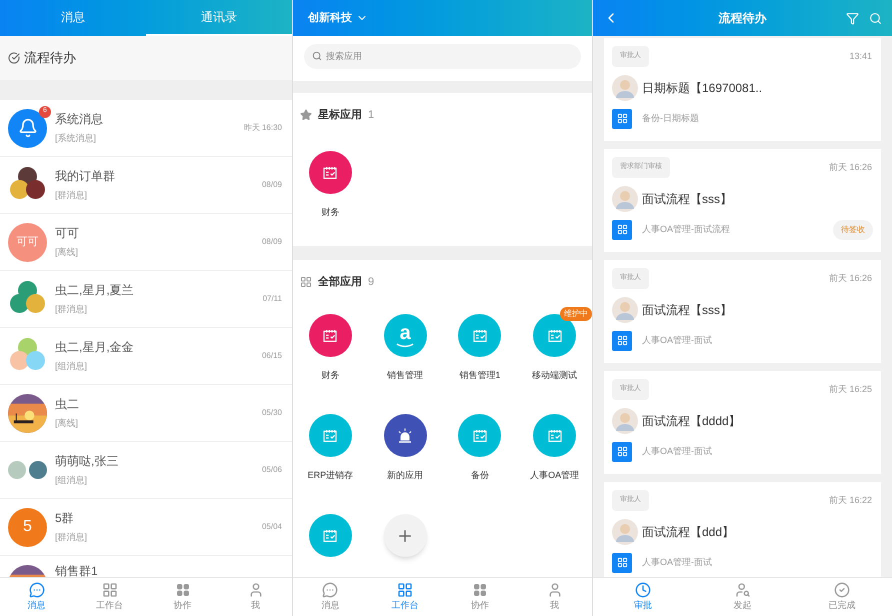 This screenshot has height=616, width=892. What do you see at coordinates (146, 356) in the screenshot?
I see `chat-row: 虫二,星月,金金 [组消息] 06/15` at bounding box center [146, 356].